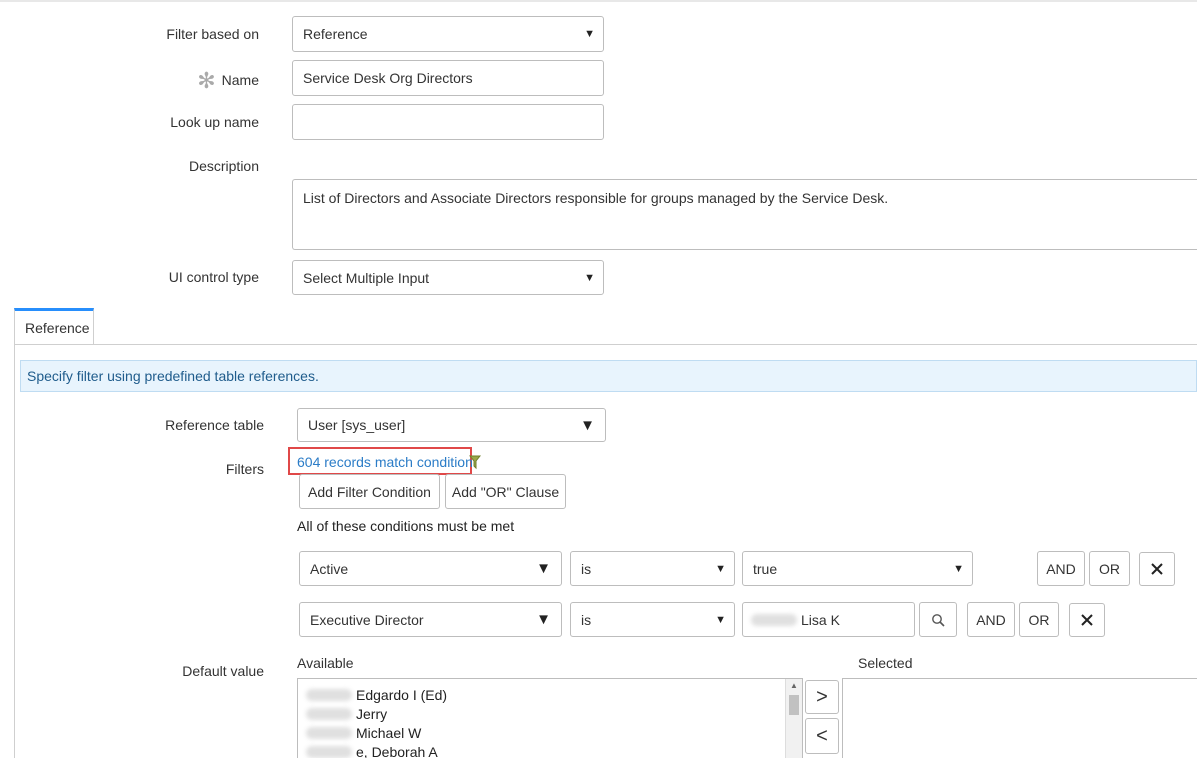 The width and height of the screenshot is (1197, 758). Describe the element at coordinates (1019, 718) in the screenshot. I see `selected-listbox` at that location.